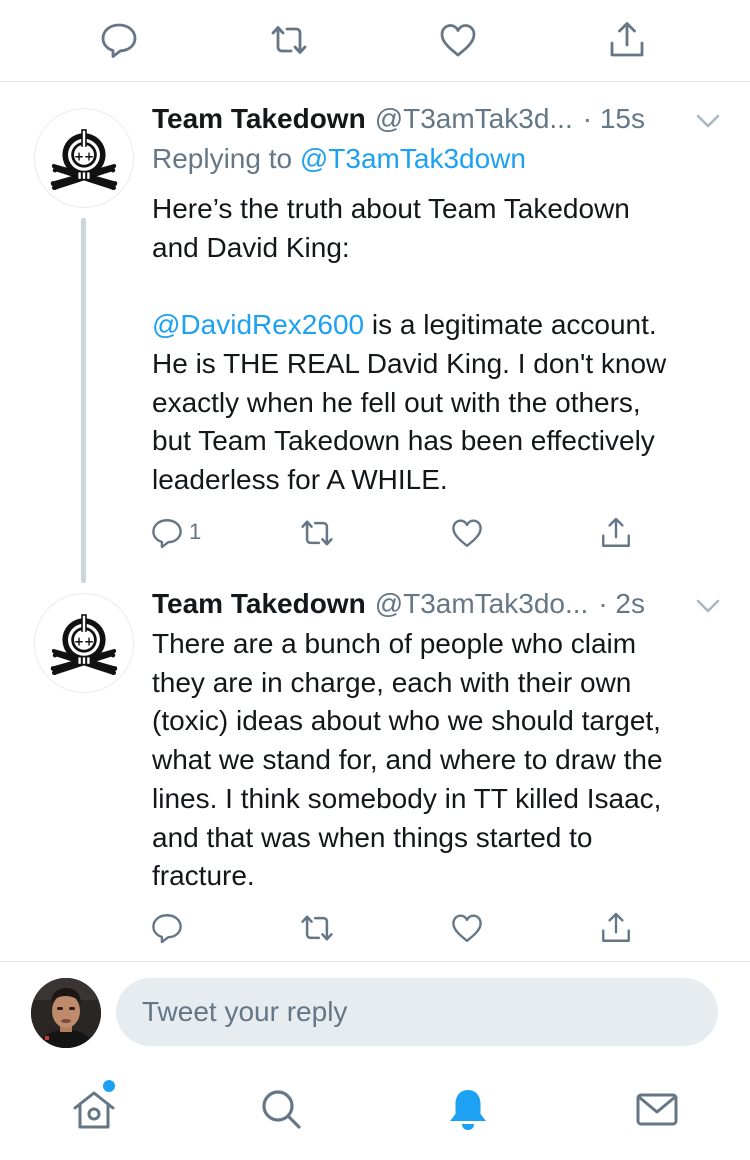  Describe the element at coordinates (409, 363) in the screenshot. I see `tweet-text-line: He is THE REAL David King. I don't know` at that location.